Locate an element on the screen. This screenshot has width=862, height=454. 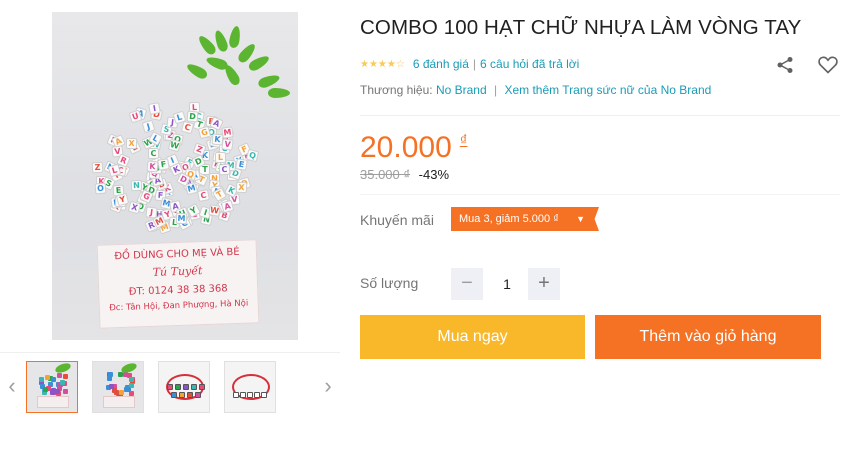
card-line-4: Đc: Tân Hội, Đan Phượng, Hà Nội is located at coordinates (179, 306).